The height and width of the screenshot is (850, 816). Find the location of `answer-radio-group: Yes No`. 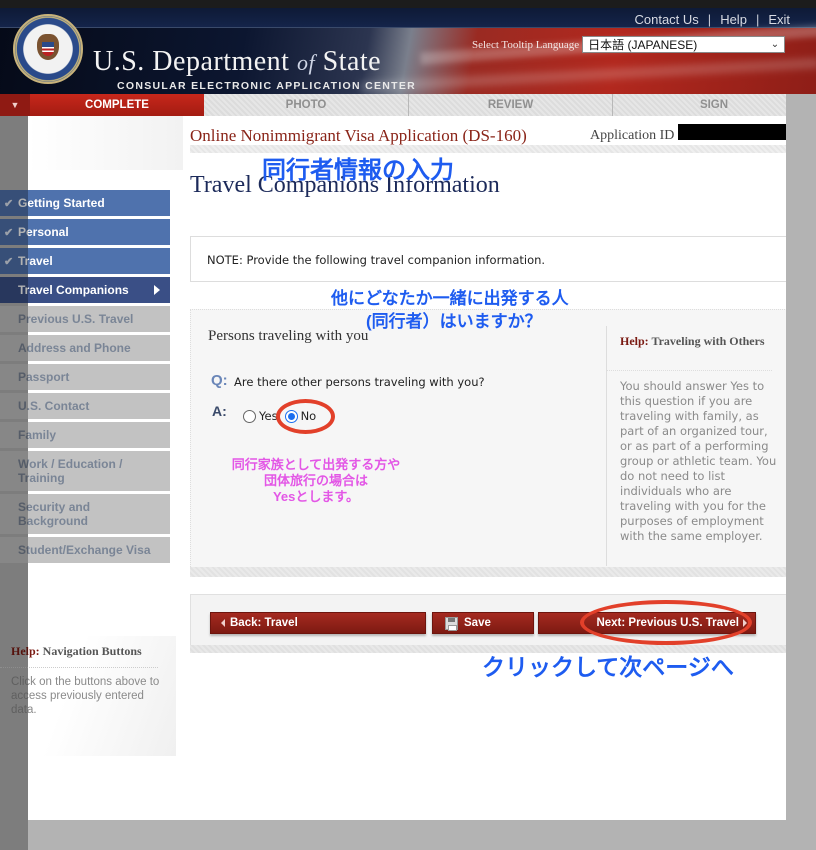

answer-radio-group: Yes No is located at coordinates (279, 416).